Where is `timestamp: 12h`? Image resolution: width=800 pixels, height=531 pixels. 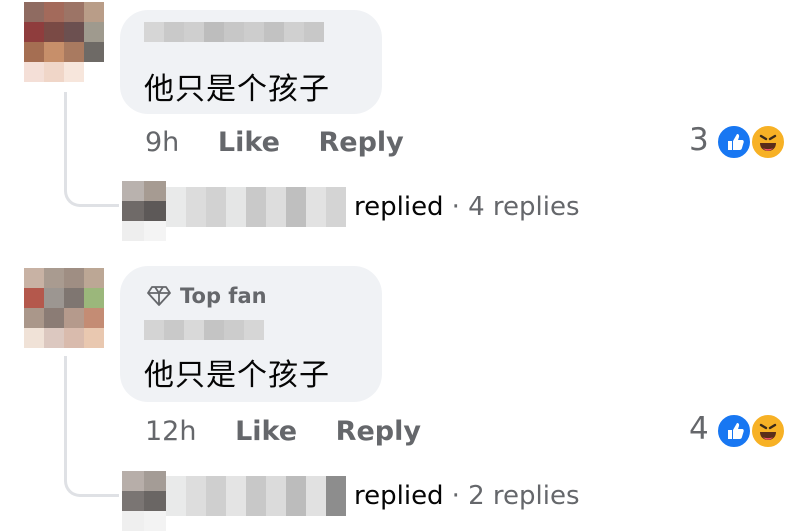 timestamp: 12h is located at coordinates (170, 431).